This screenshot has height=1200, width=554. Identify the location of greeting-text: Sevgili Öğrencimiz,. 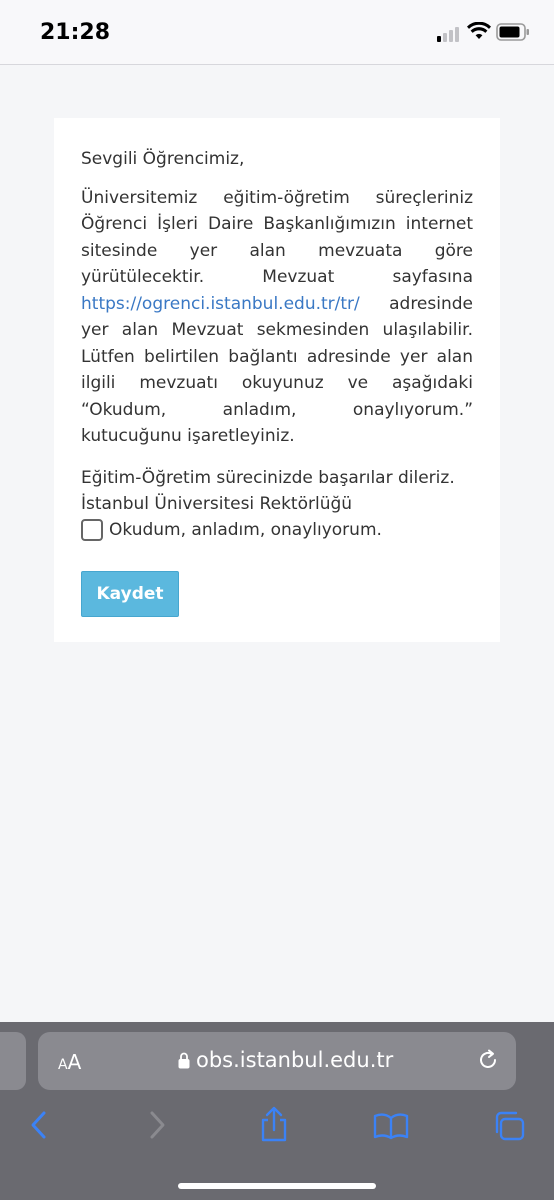
(163, 159).